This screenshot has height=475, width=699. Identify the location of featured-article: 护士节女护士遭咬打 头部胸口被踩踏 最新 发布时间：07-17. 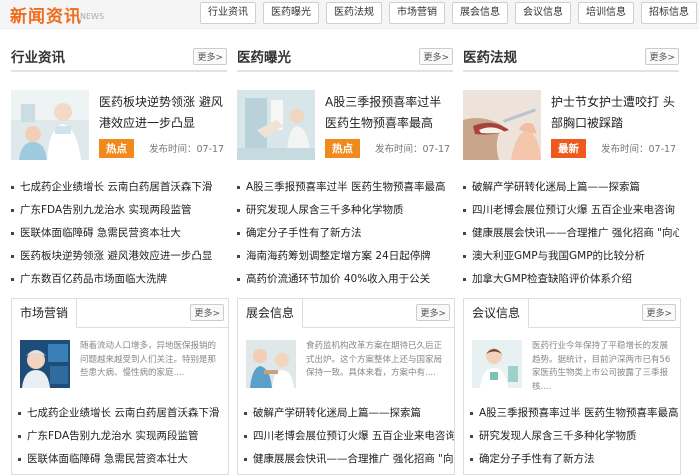
(571, 133).